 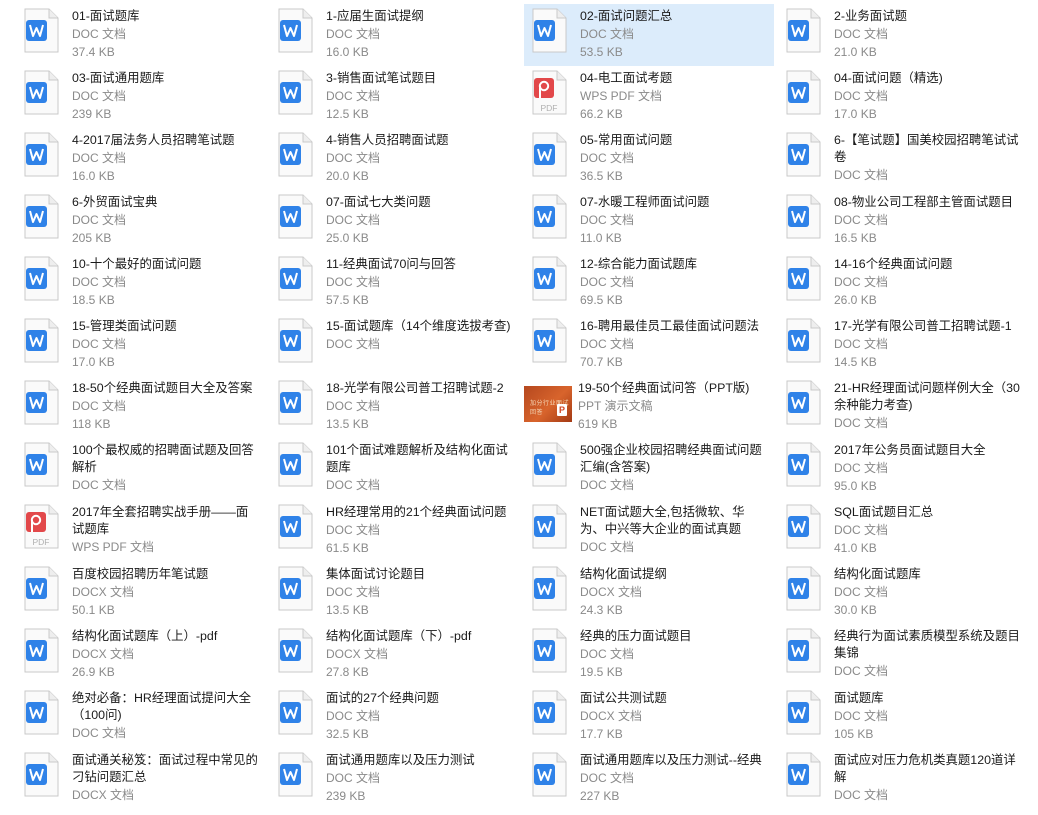 I want to click on file-info: 15-管理类面试问题 DOC 文档 17.0 KB, so click(x=166, y=344).